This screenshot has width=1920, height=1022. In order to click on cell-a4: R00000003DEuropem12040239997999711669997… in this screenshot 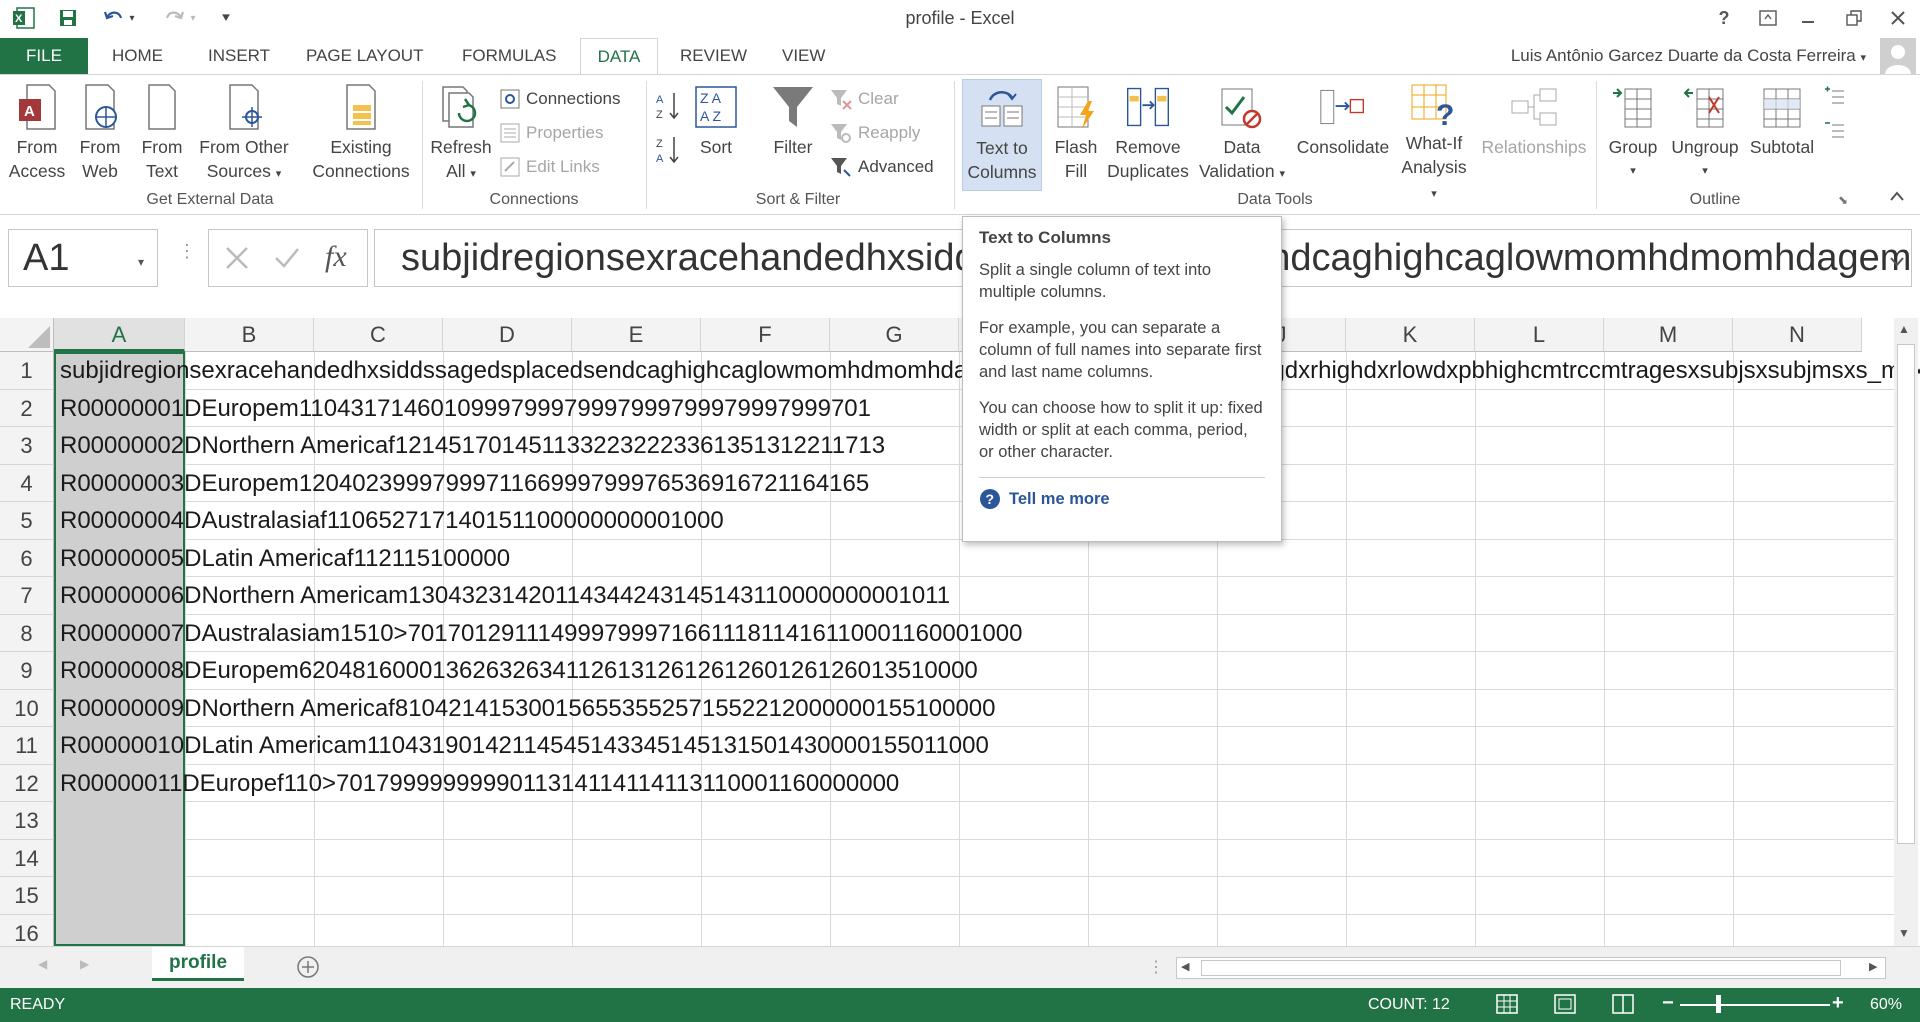, I will do `click(464, 483)`.